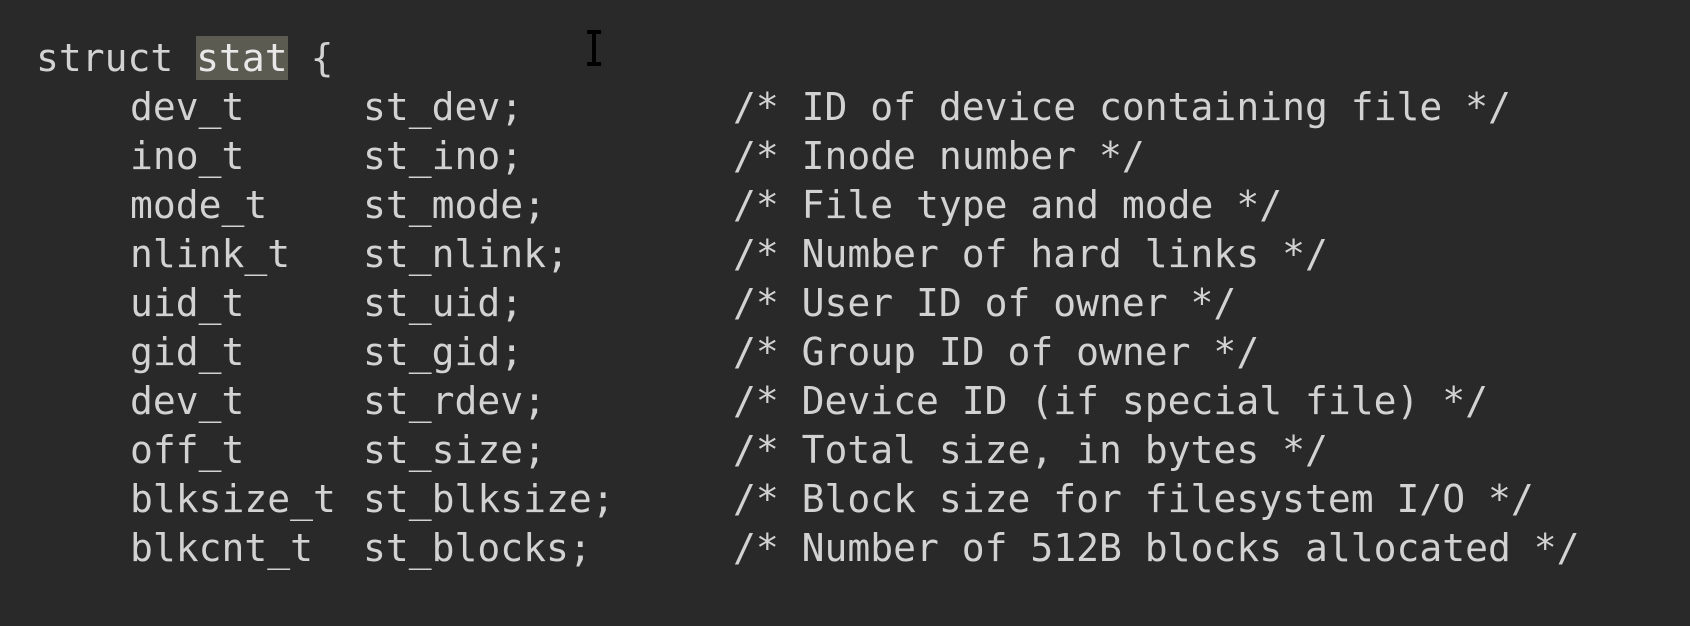  Describe the element at coordinates (184, 58) in the screenshot. I see `struct-declaration-line: struct stat {` at that location.